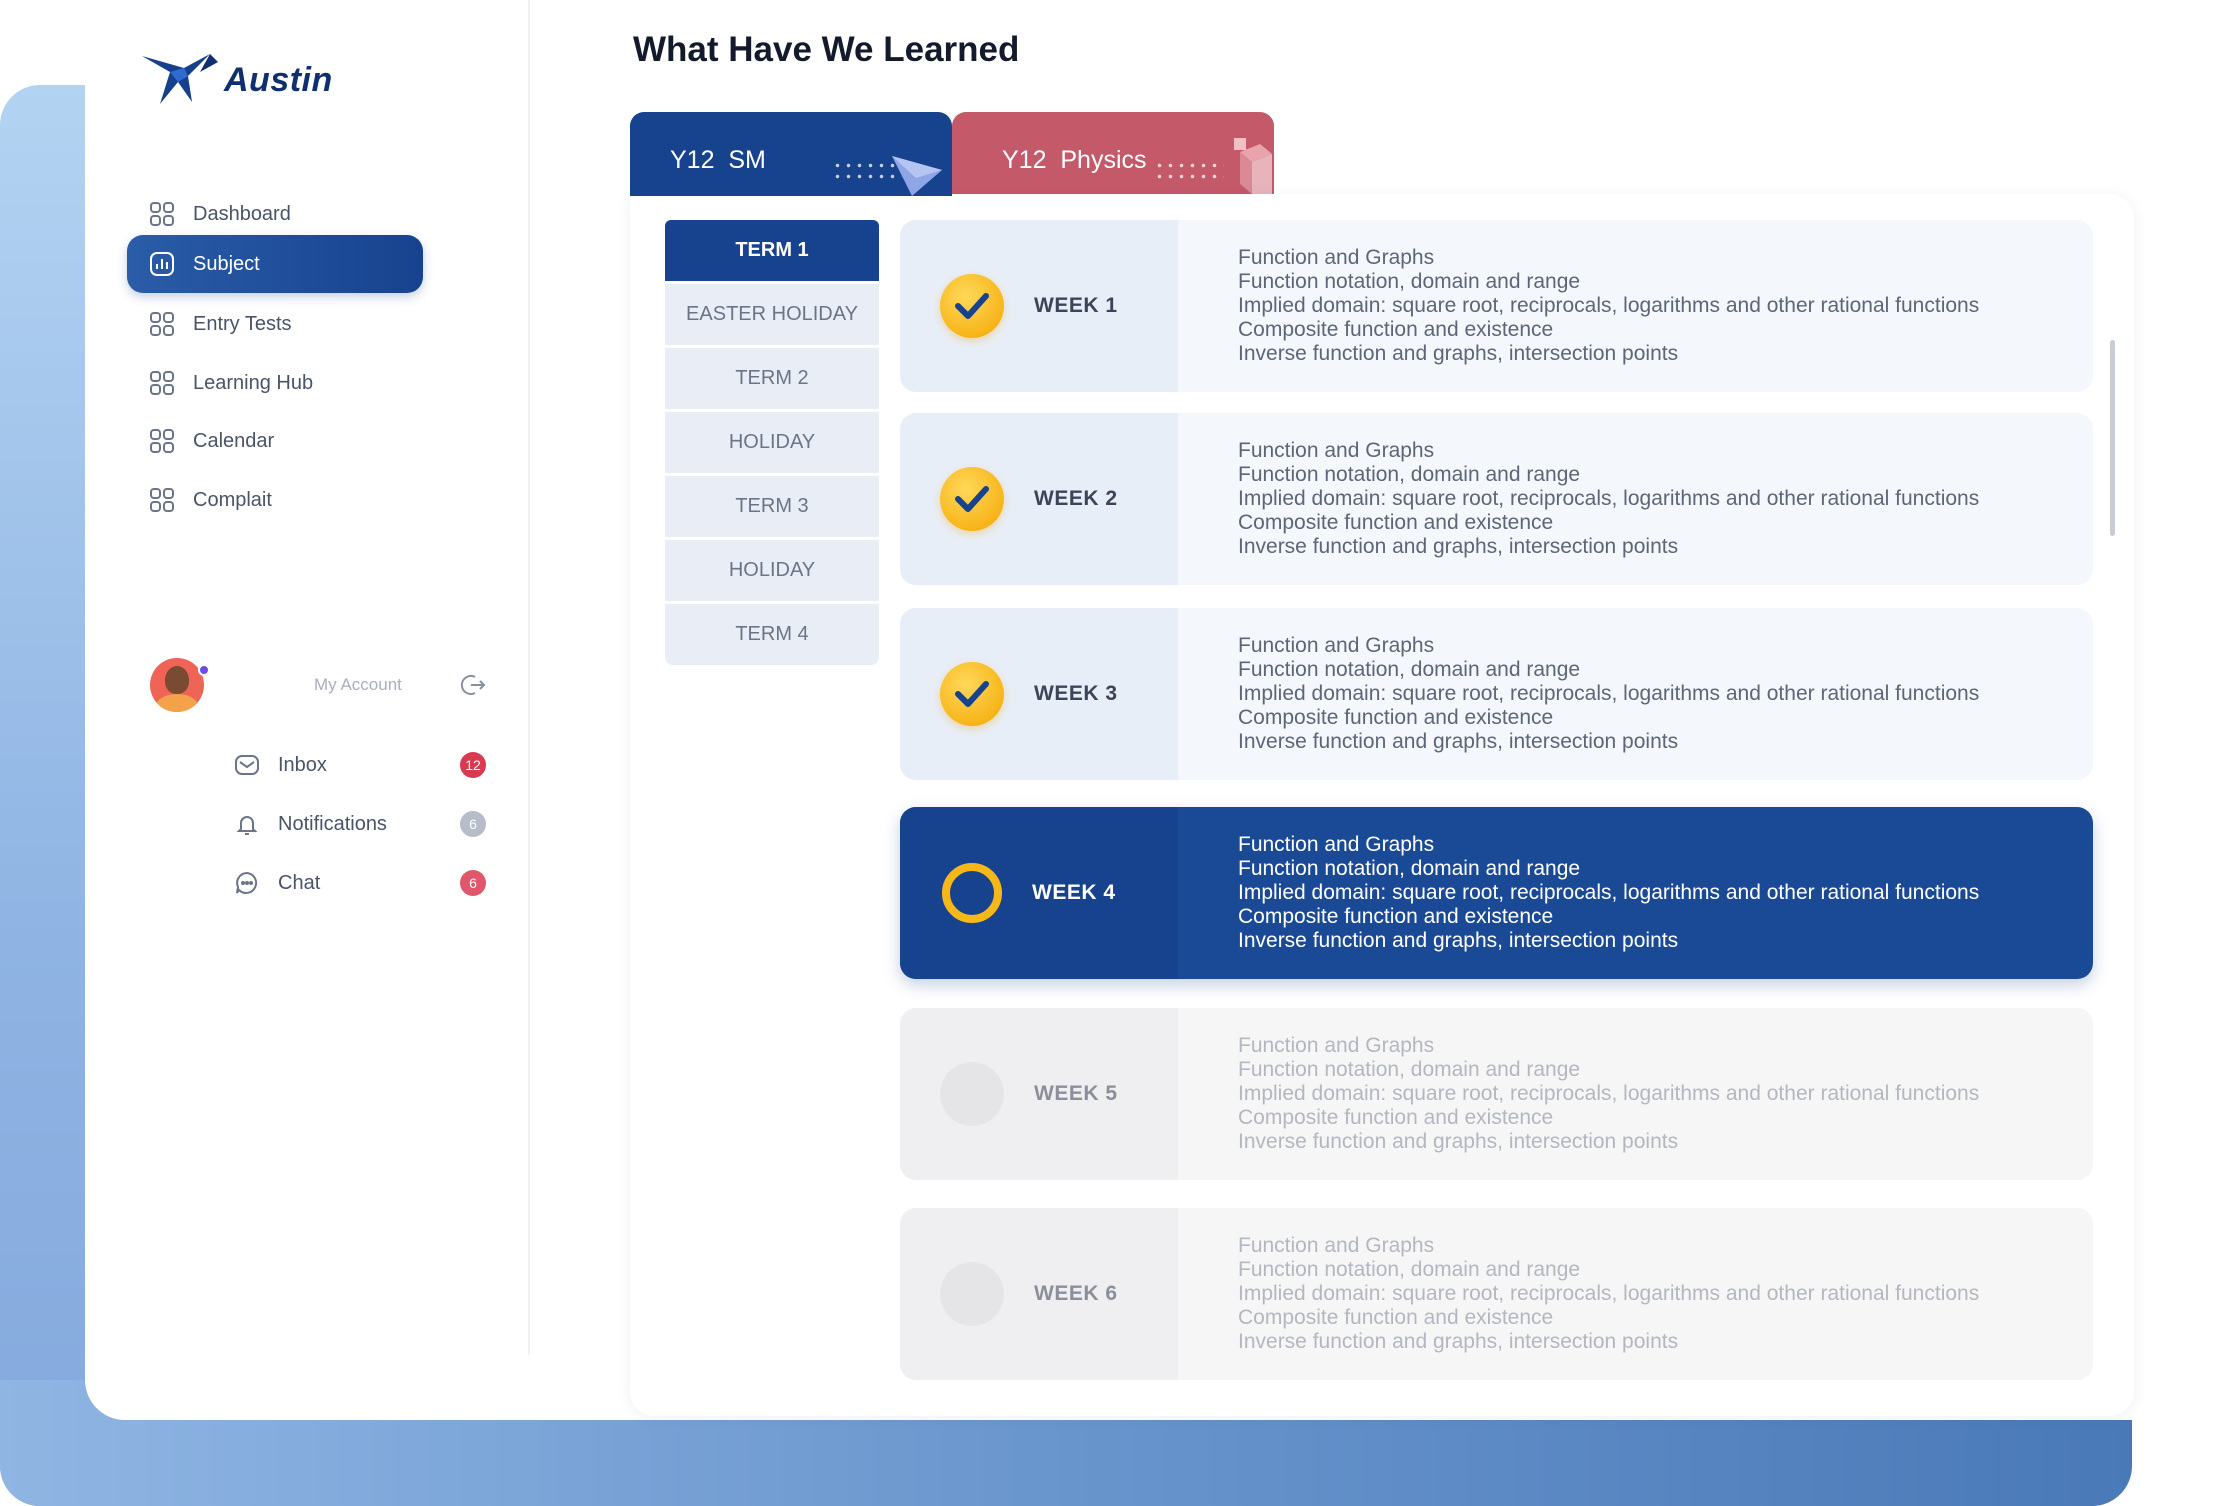  Describe the element at coordinates (1189, 171) in the screenshot. I see `tab-dots-decoration` at that location.